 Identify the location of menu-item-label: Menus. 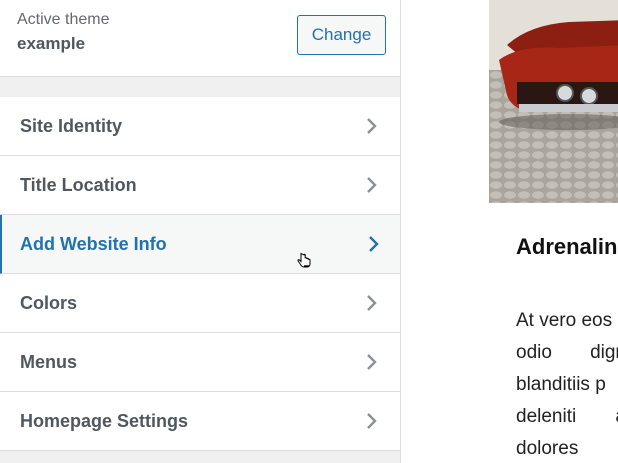
(49, 361).